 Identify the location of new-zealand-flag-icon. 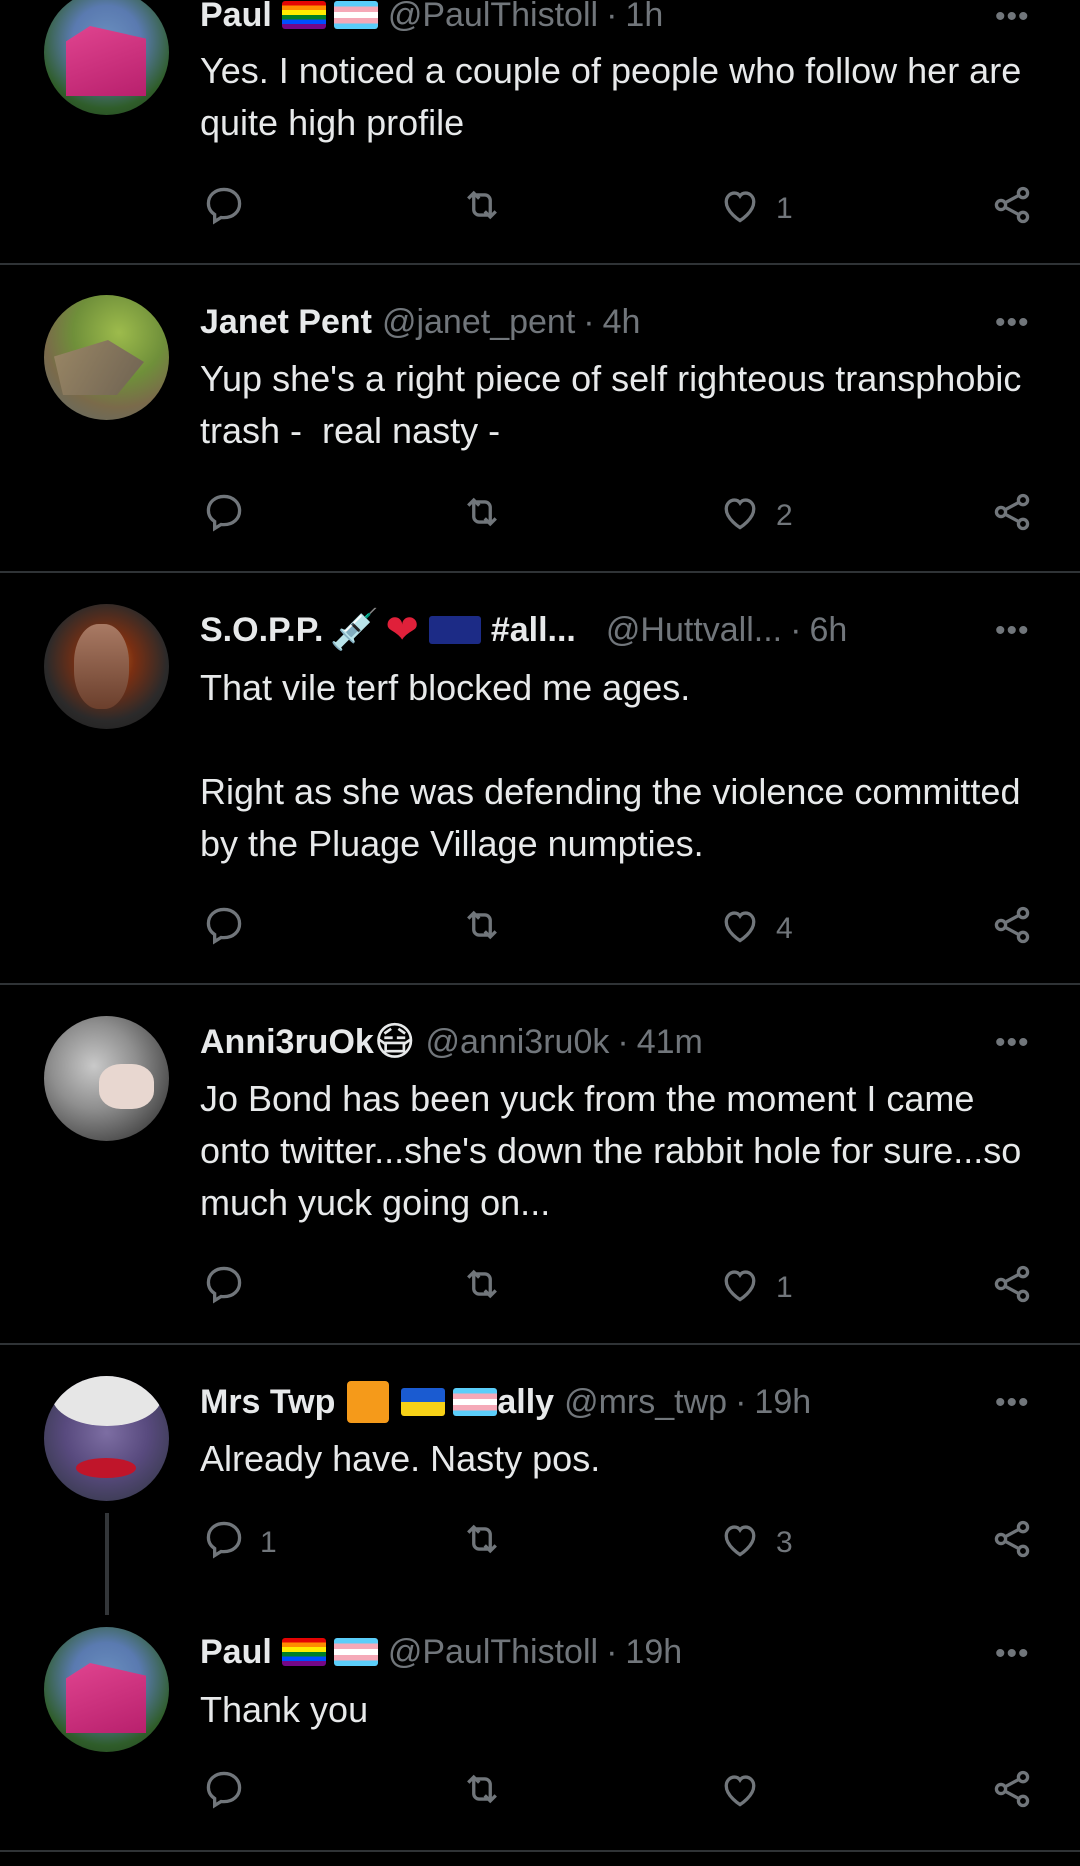
(454, 630).